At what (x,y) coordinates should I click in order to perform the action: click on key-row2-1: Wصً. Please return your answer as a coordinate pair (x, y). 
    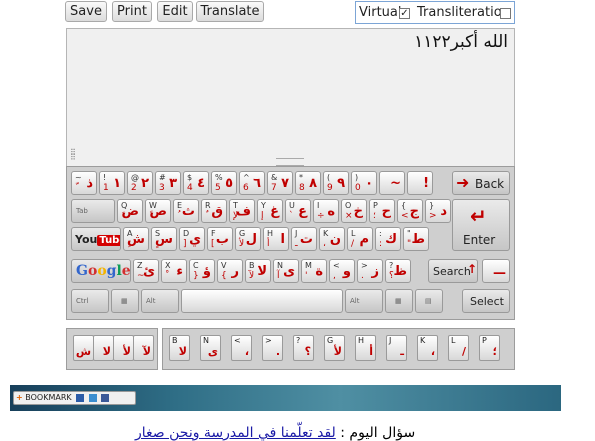
    Looking at the image, I should click on (158, 211).